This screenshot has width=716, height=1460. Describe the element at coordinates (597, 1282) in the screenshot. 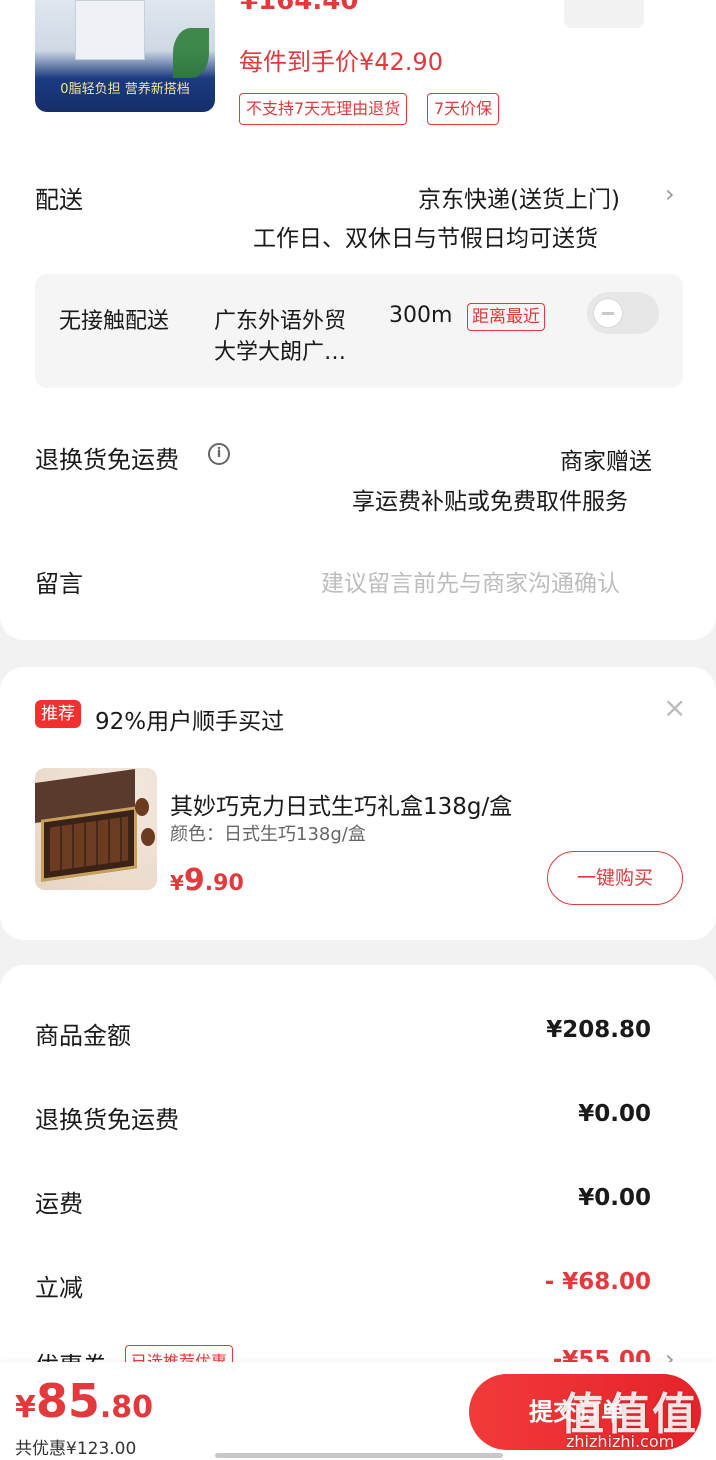

I see `summary-value-discount: - ¥68.00` at that location.